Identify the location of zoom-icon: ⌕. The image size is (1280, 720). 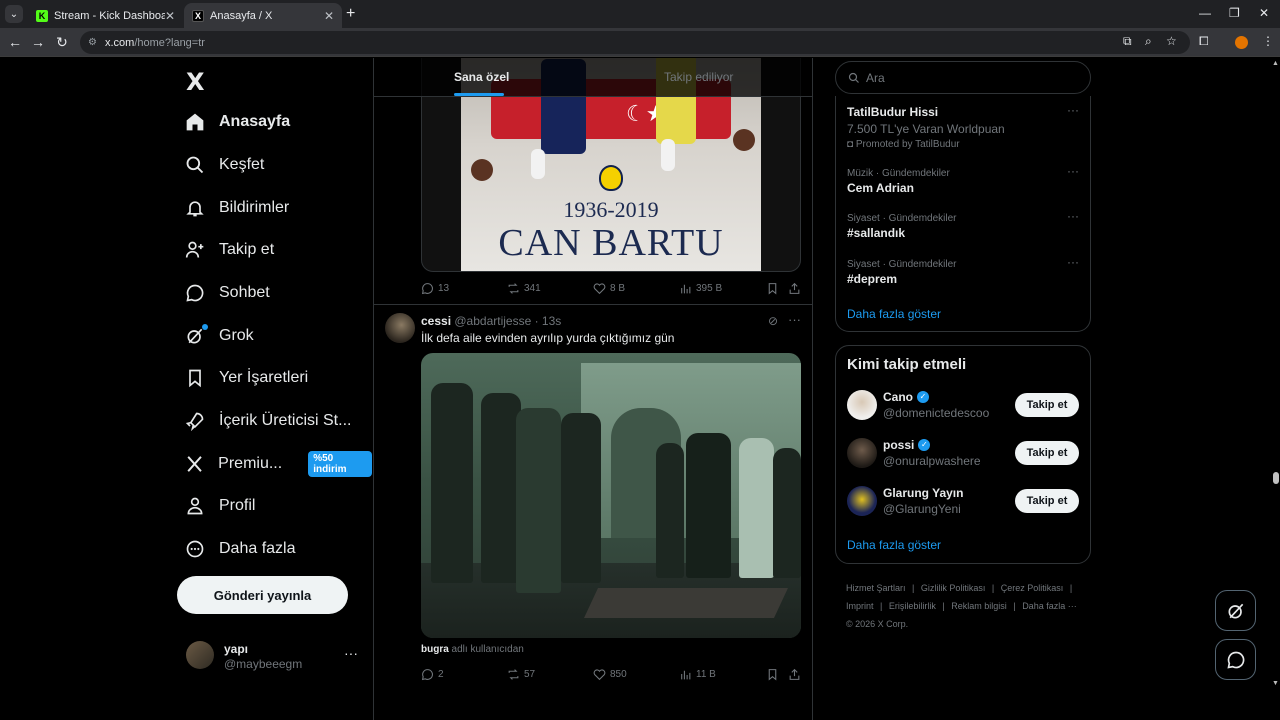
(1148, 41).